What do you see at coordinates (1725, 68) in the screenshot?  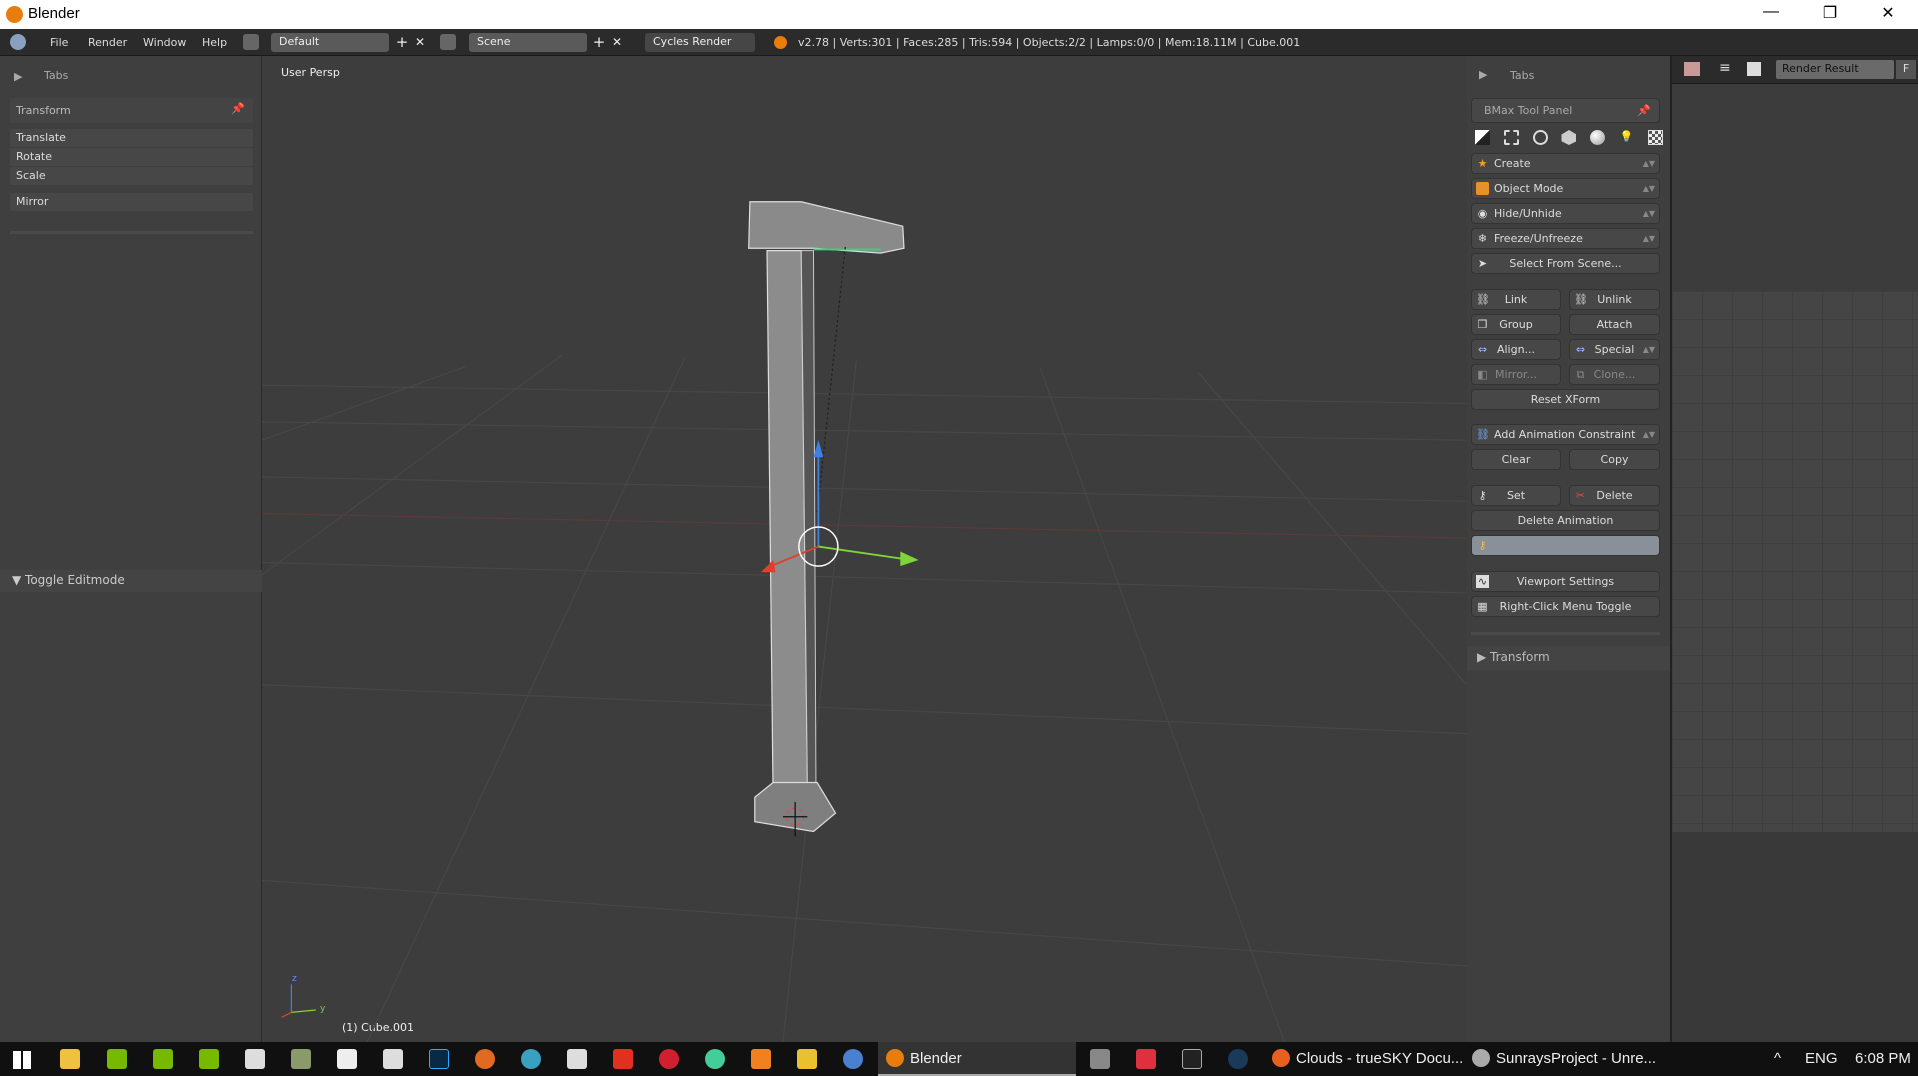 I see `menu-icon: ≡` at bounding box center [1725, 68].